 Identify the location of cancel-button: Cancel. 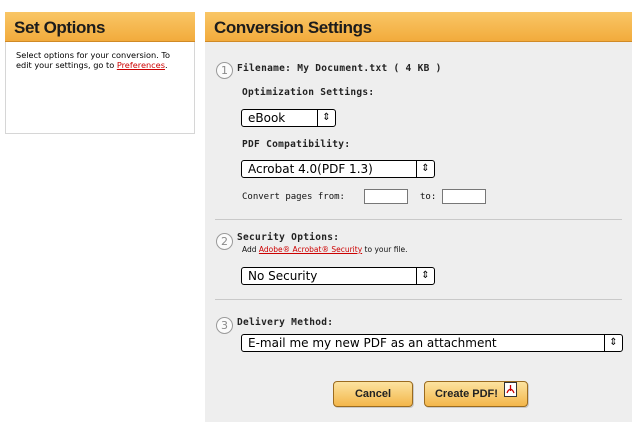
(373, 394).